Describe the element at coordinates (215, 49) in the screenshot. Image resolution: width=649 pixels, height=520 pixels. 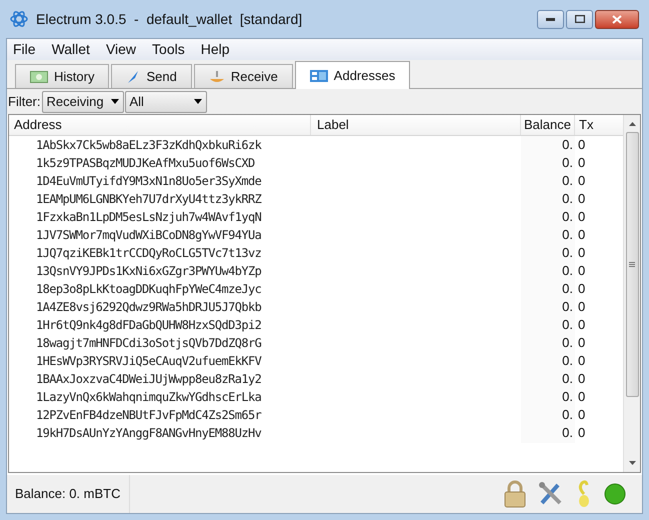
I see `menu-item: Help` at that location.